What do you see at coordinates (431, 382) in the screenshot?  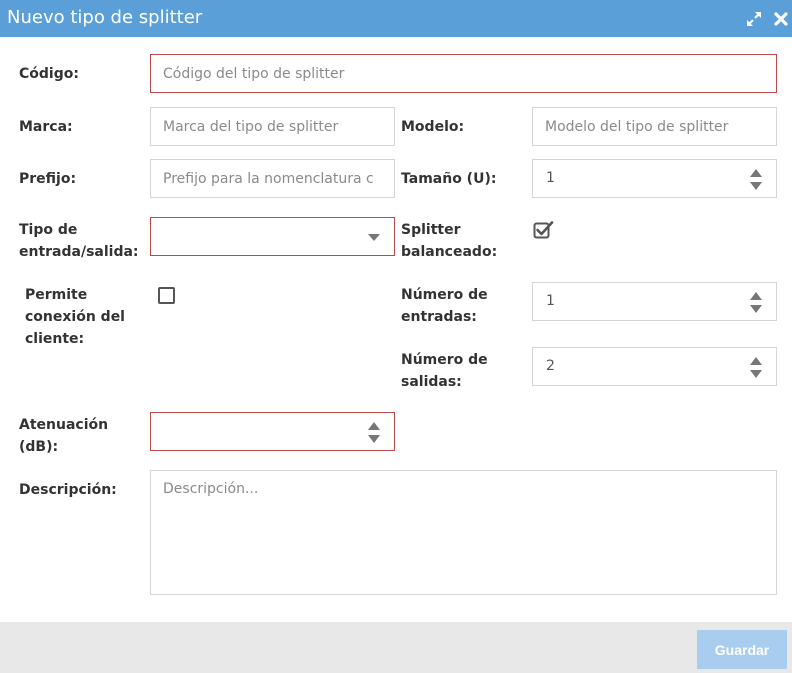 I see `label-line: salidas:` at bounding box center [431, 382].